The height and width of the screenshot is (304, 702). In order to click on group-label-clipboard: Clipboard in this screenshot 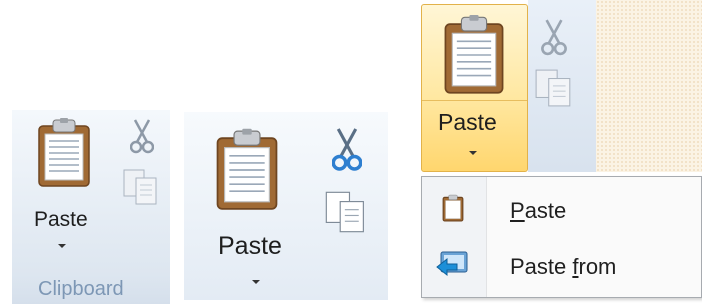, I will do `click(81, 289)`.